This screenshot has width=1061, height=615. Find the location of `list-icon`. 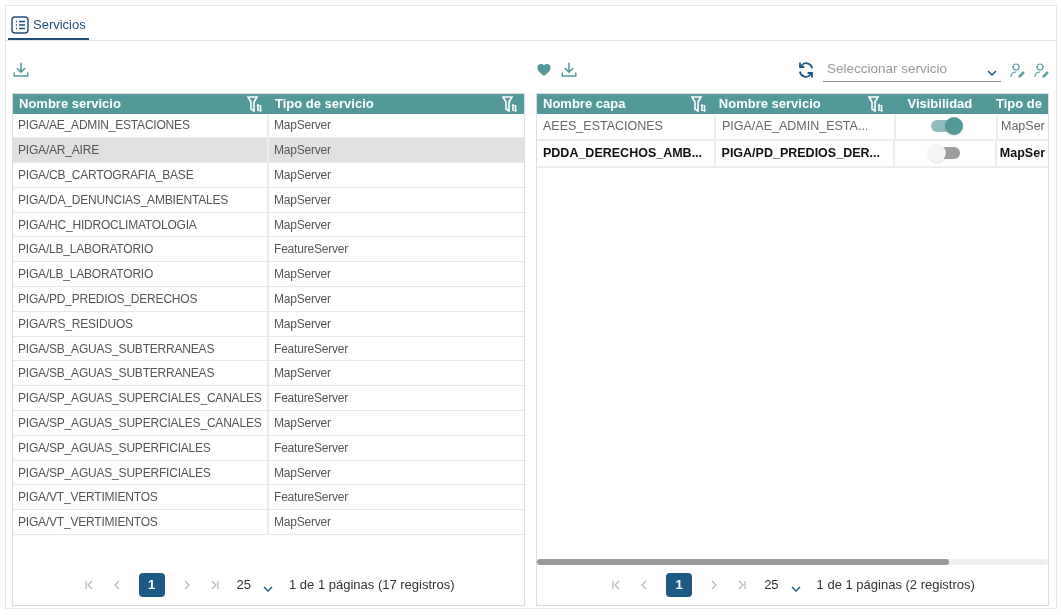

list-icon is located at coordinates (20, 24).